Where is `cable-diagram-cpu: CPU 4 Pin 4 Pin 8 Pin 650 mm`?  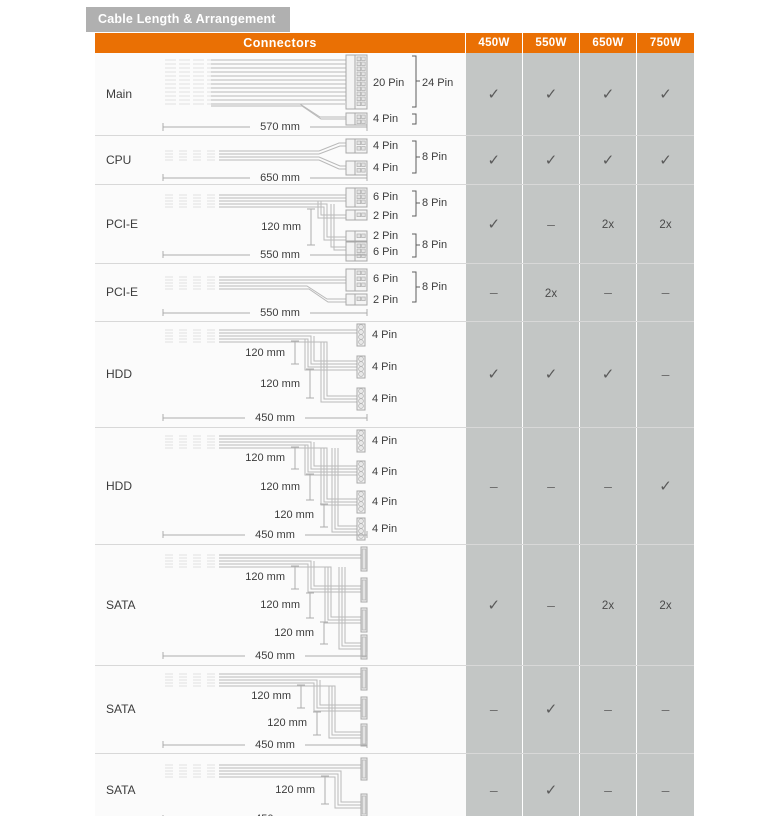 cable-diagram-cpu: CPU 4 Pin 4 Pin 8 Pin 650 mm is located at coordinates (280, 160).